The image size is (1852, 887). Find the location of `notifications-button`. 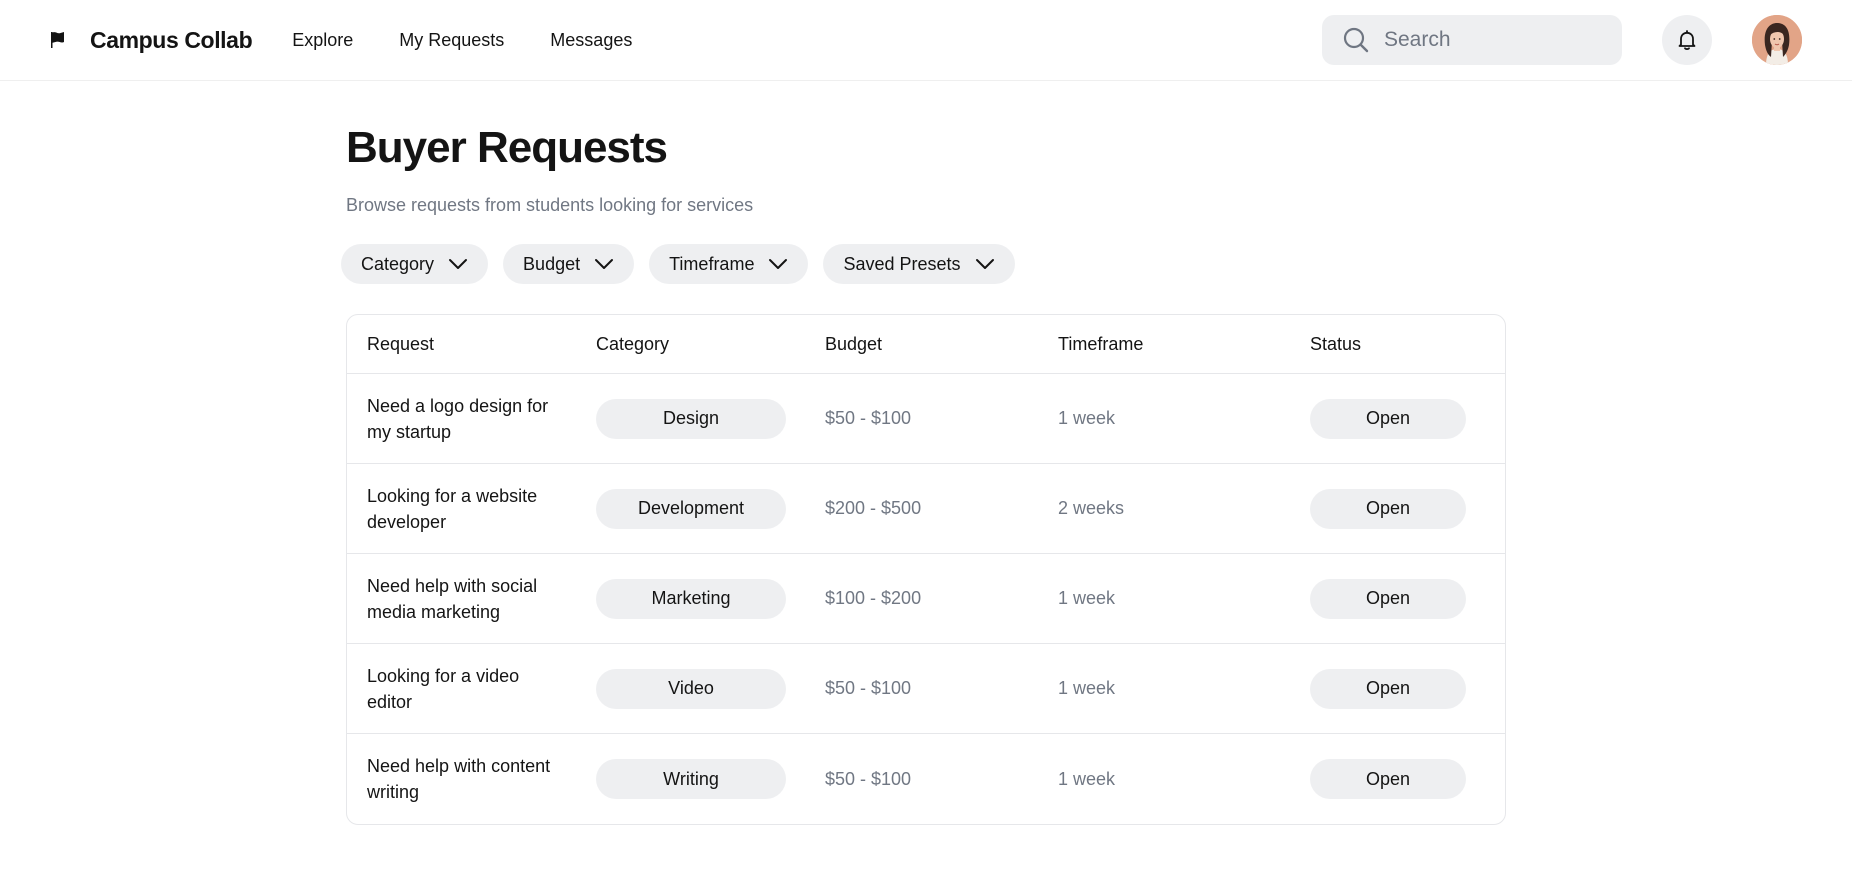

notifications-button is located at coordinates (1687, 40).